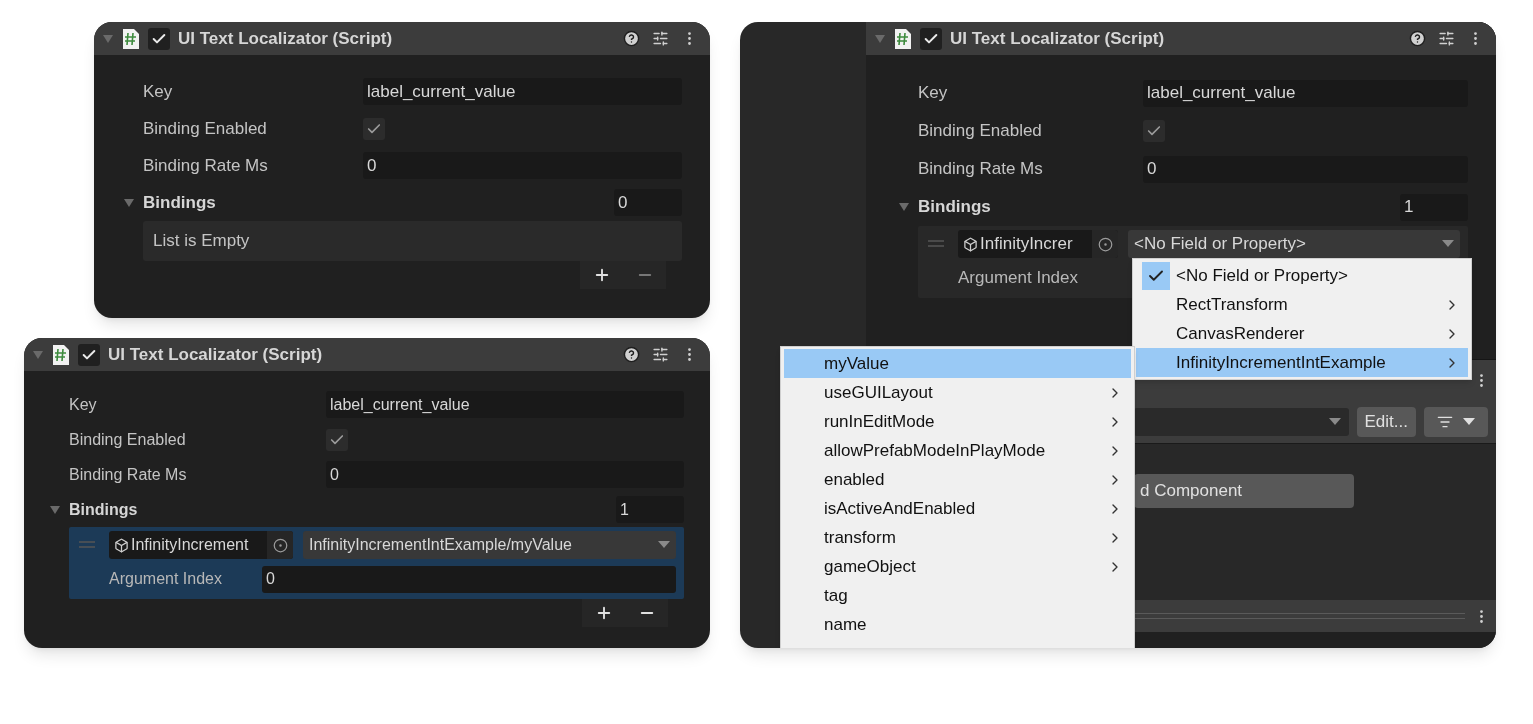 The height and width of the screenshot is (724, 1533). What do you see at coordinates (836, 595) in the screenshot?
I see `menu-item-label: tag` at bounding box center [836, 595].